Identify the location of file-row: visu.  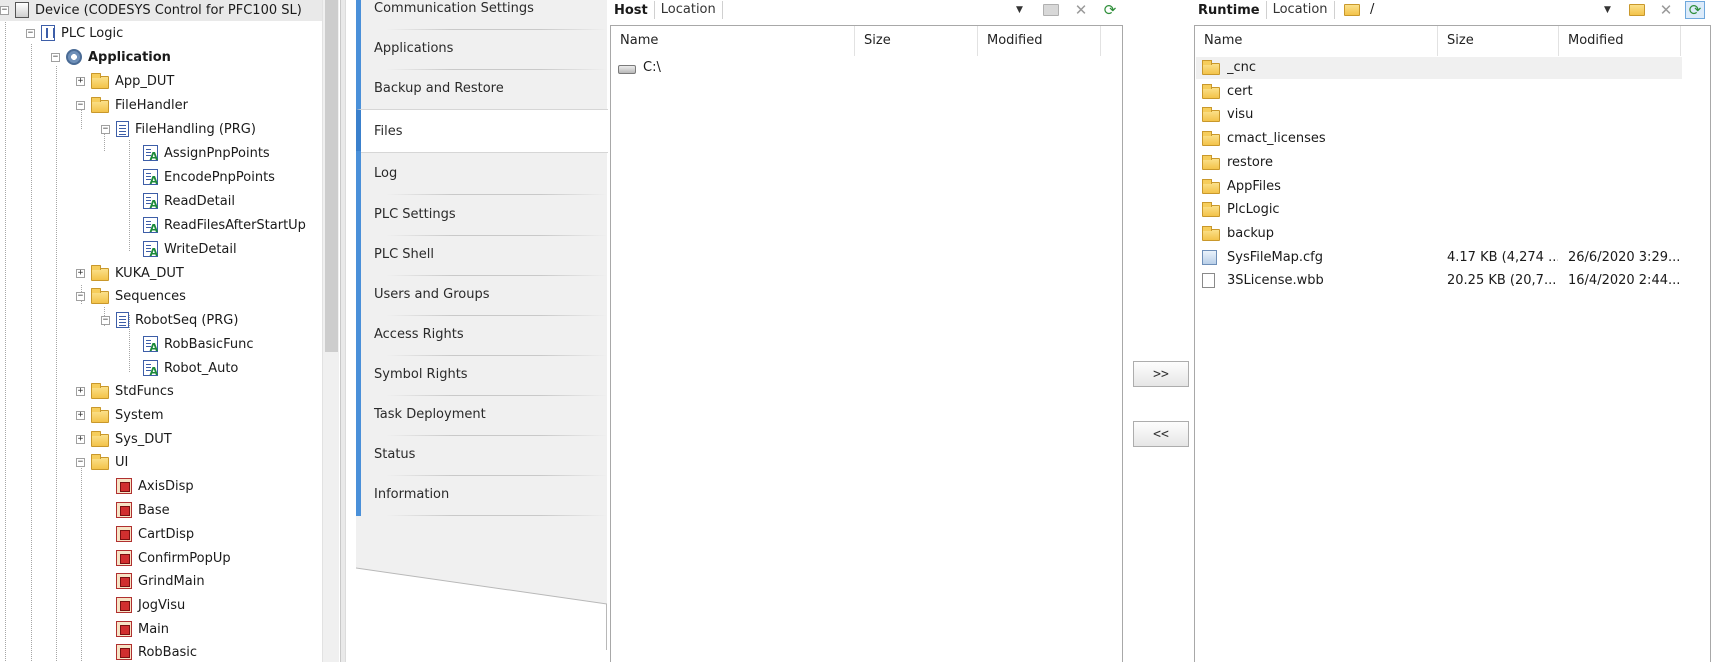
(1439, 115).